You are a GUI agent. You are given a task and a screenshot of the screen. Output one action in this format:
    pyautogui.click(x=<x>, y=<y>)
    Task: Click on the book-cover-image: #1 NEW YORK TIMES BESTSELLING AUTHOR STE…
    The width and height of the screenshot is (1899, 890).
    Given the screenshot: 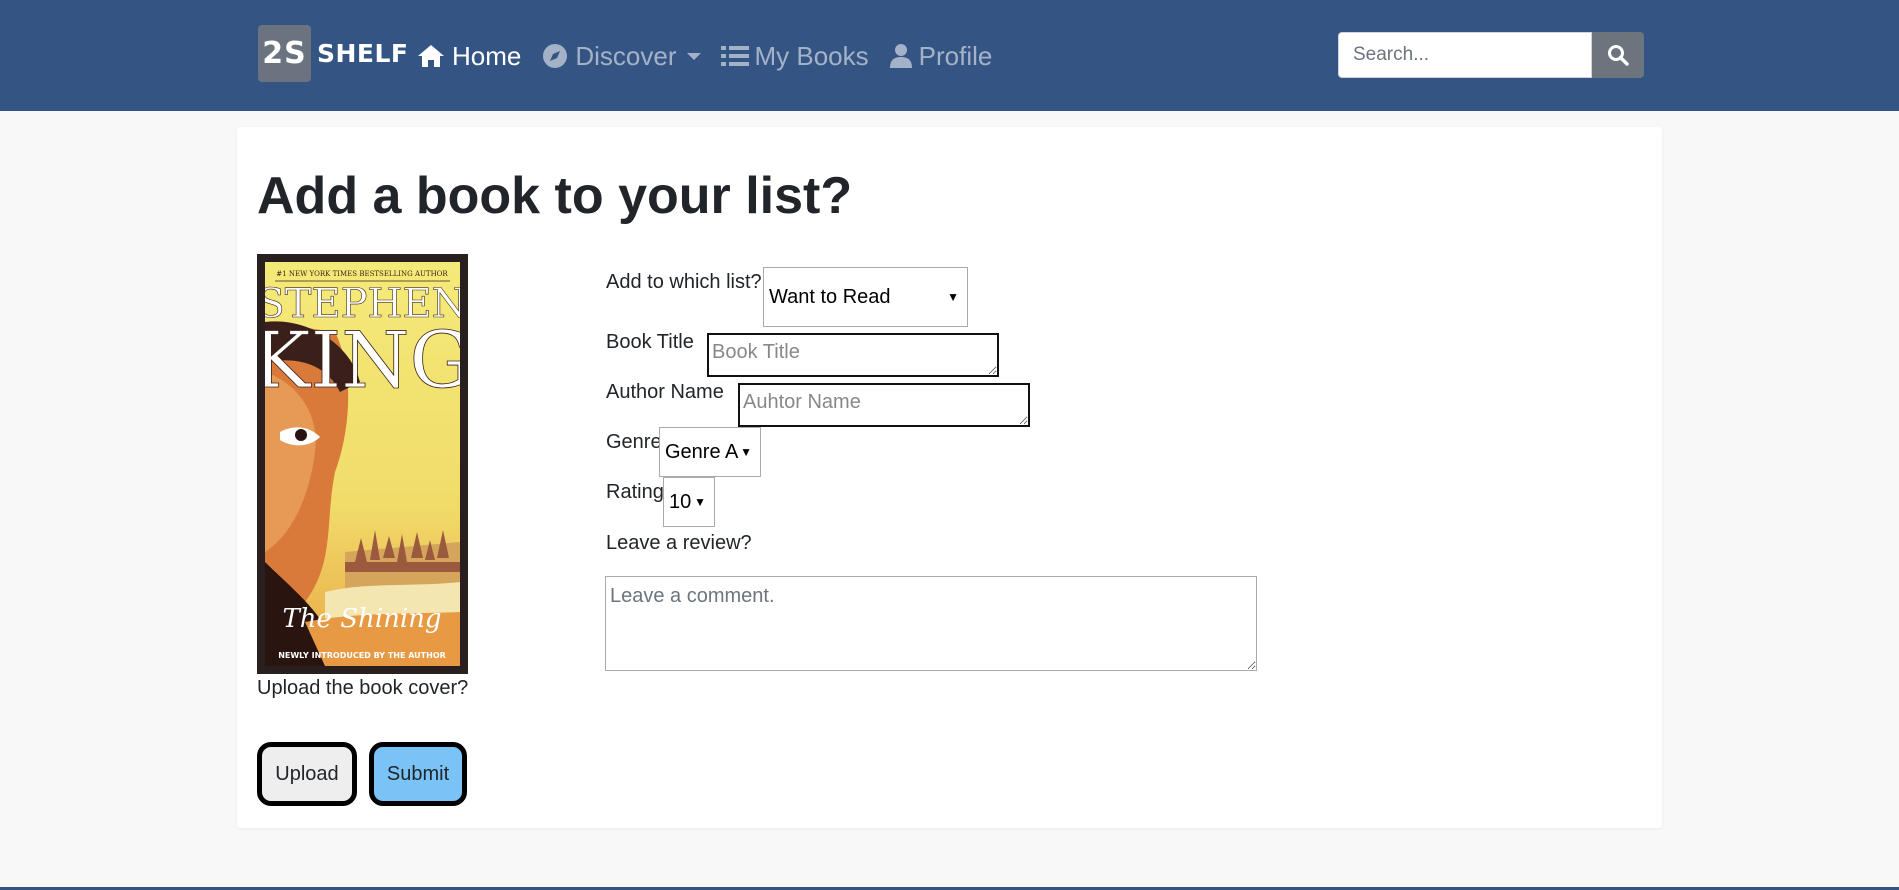 What is the action you would take?
    pyautogui.click(x=362, y=464)
    